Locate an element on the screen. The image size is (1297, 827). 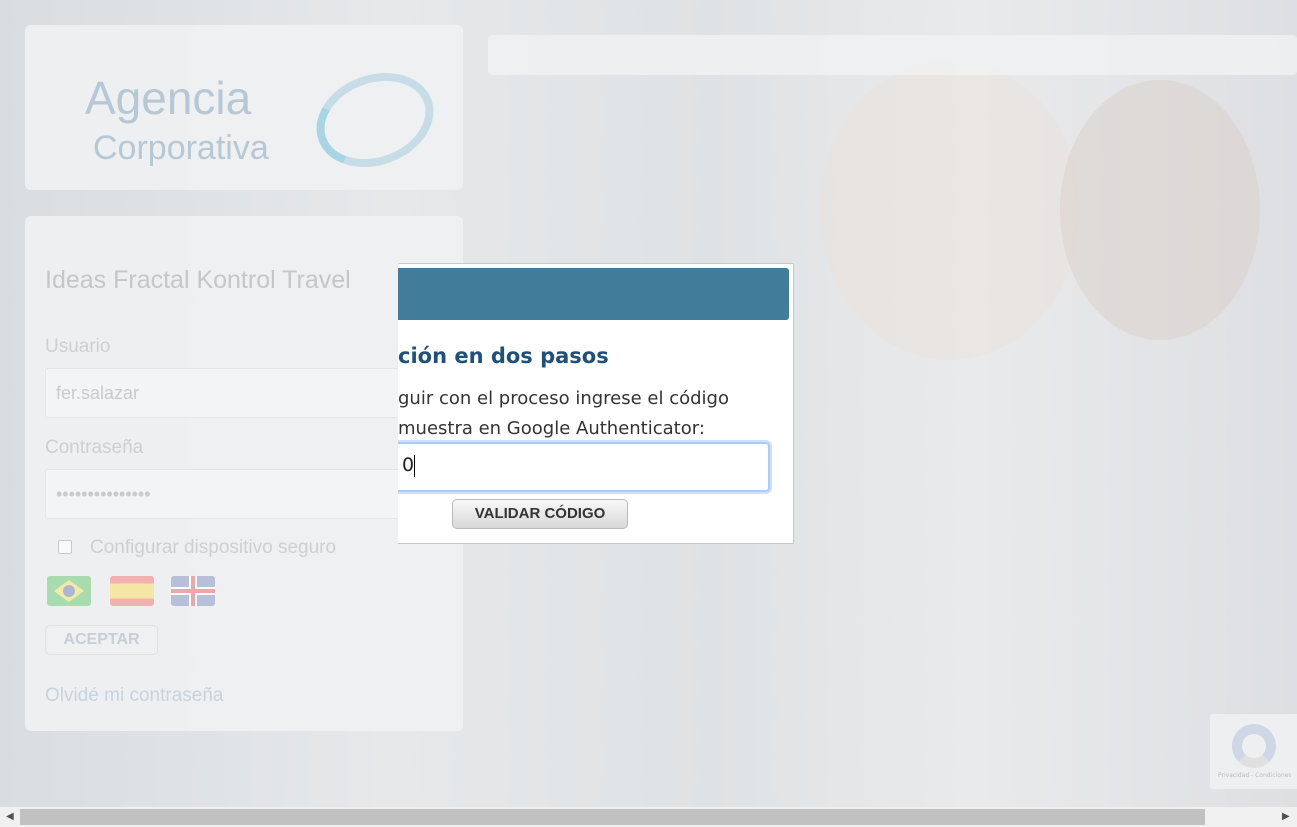
secure-device-label: Configurar dispositivo seguro is located at coordinates (213, 547).